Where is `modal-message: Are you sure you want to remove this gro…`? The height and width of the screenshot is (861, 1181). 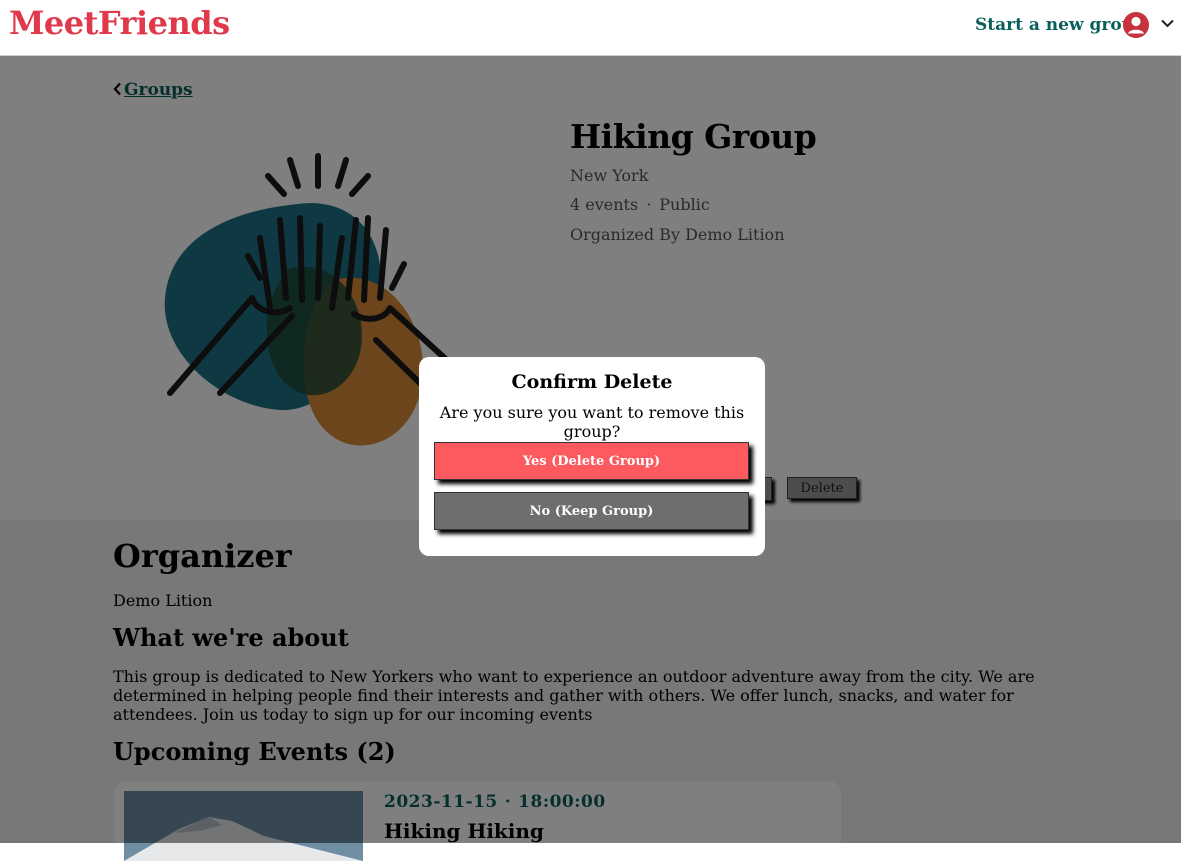
modal-message: Are you sure you want to remove this gro… is located at coordinates (592, 422).